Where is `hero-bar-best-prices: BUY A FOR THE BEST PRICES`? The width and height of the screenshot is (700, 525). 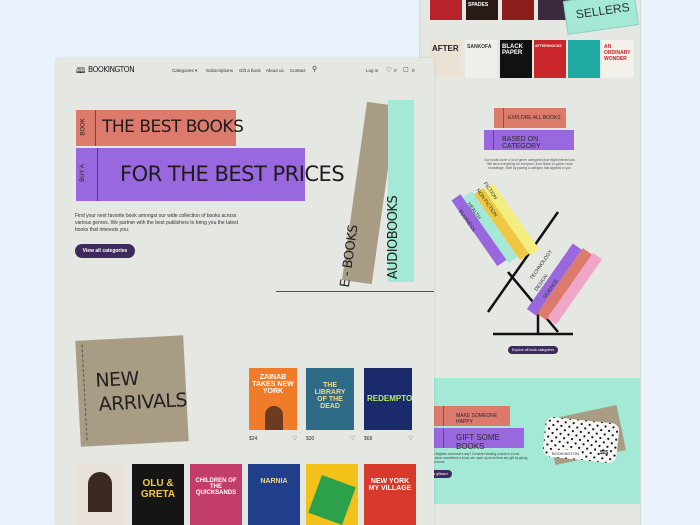 hero-bar-best-prices: BUY A FOR THE BEST PRICES is located at coordinates (210, 174).